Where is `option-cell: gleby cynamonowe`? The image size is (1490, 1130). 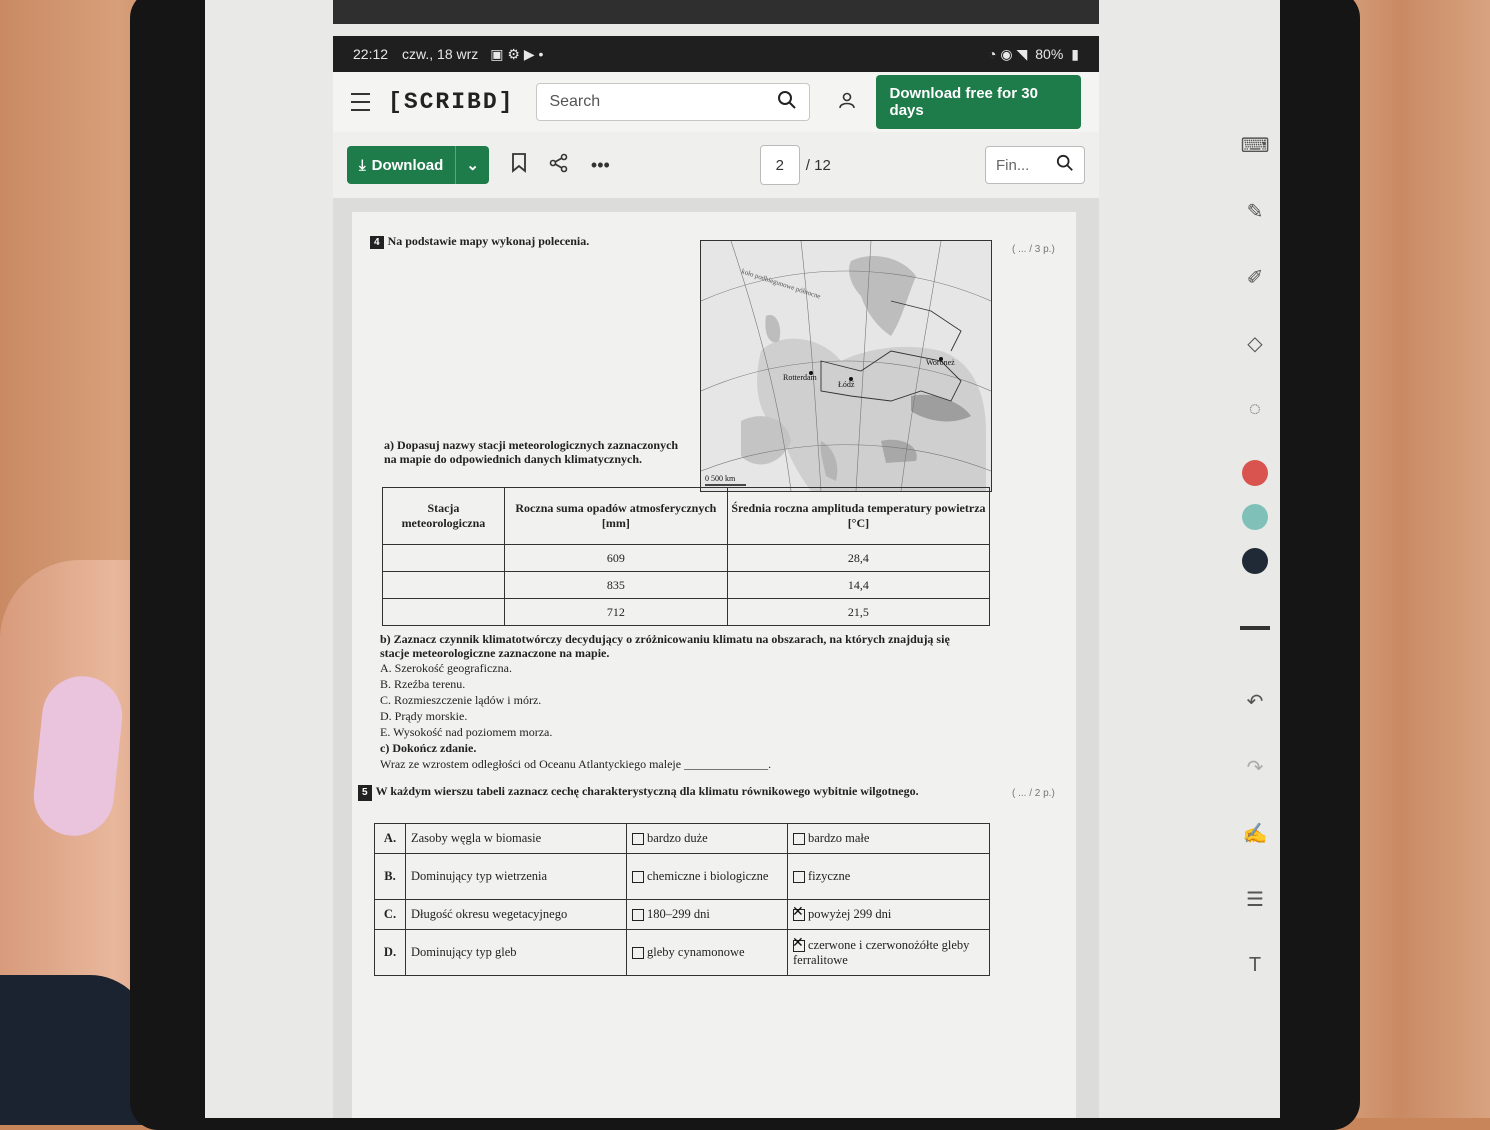 option-cell: gleby cynamonowe is located at coordinates (707, 952).